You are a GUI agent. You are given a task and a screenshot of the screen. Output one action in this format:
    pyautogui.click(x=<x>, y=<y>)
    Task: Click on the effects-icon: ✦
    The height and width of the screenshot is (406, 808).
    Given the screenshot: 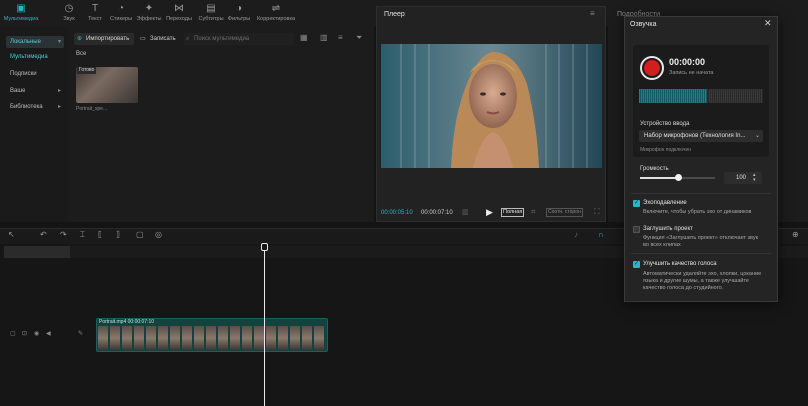 What is the action you would take?
    pyautogui.click(x=149, y=8)
    